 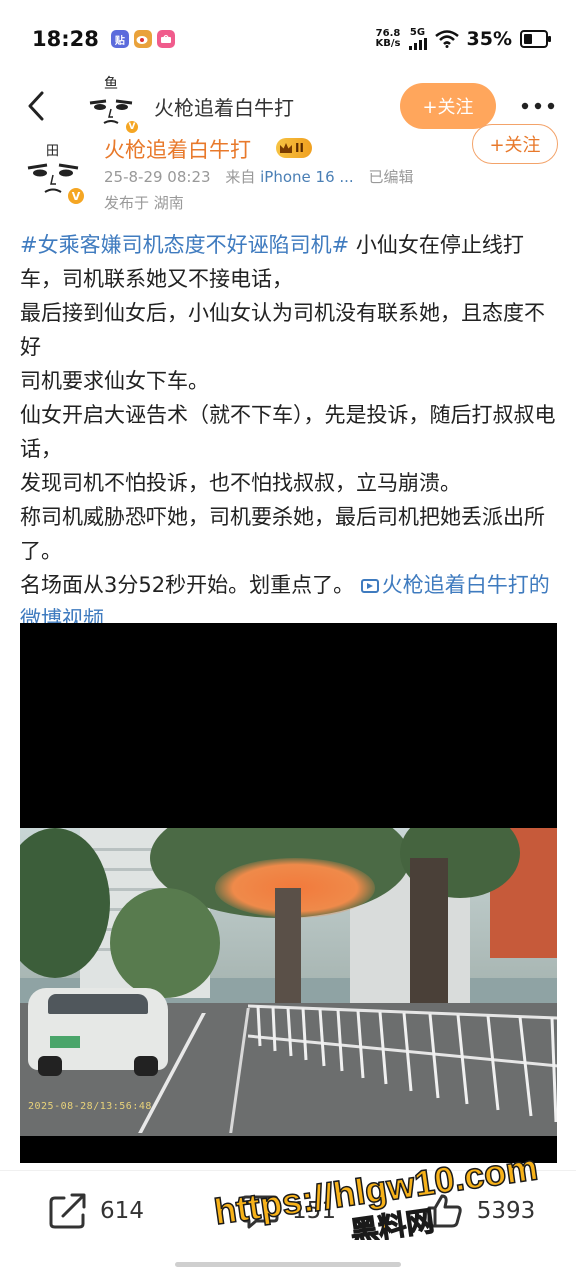 What do you see at coordinates (96, 1211) in the screenshot?
I see `share-button: 614` at bounding box center [96, 1211].